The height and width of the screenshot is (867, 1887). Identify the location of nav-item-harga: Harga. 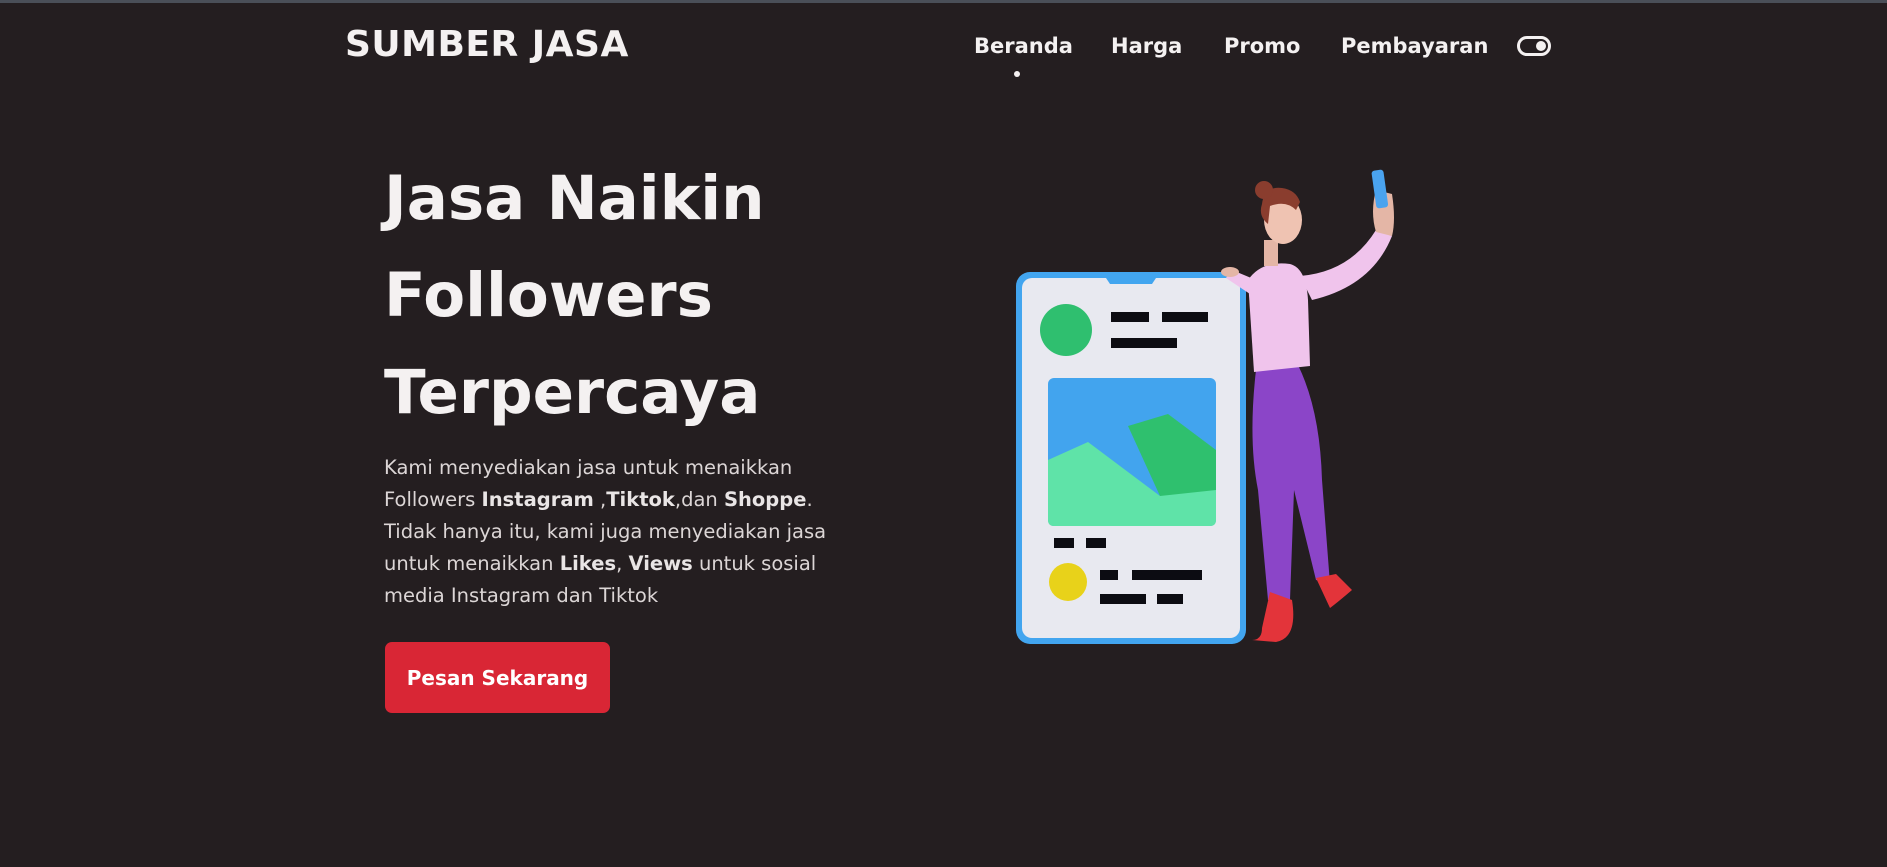
(1146, 46).